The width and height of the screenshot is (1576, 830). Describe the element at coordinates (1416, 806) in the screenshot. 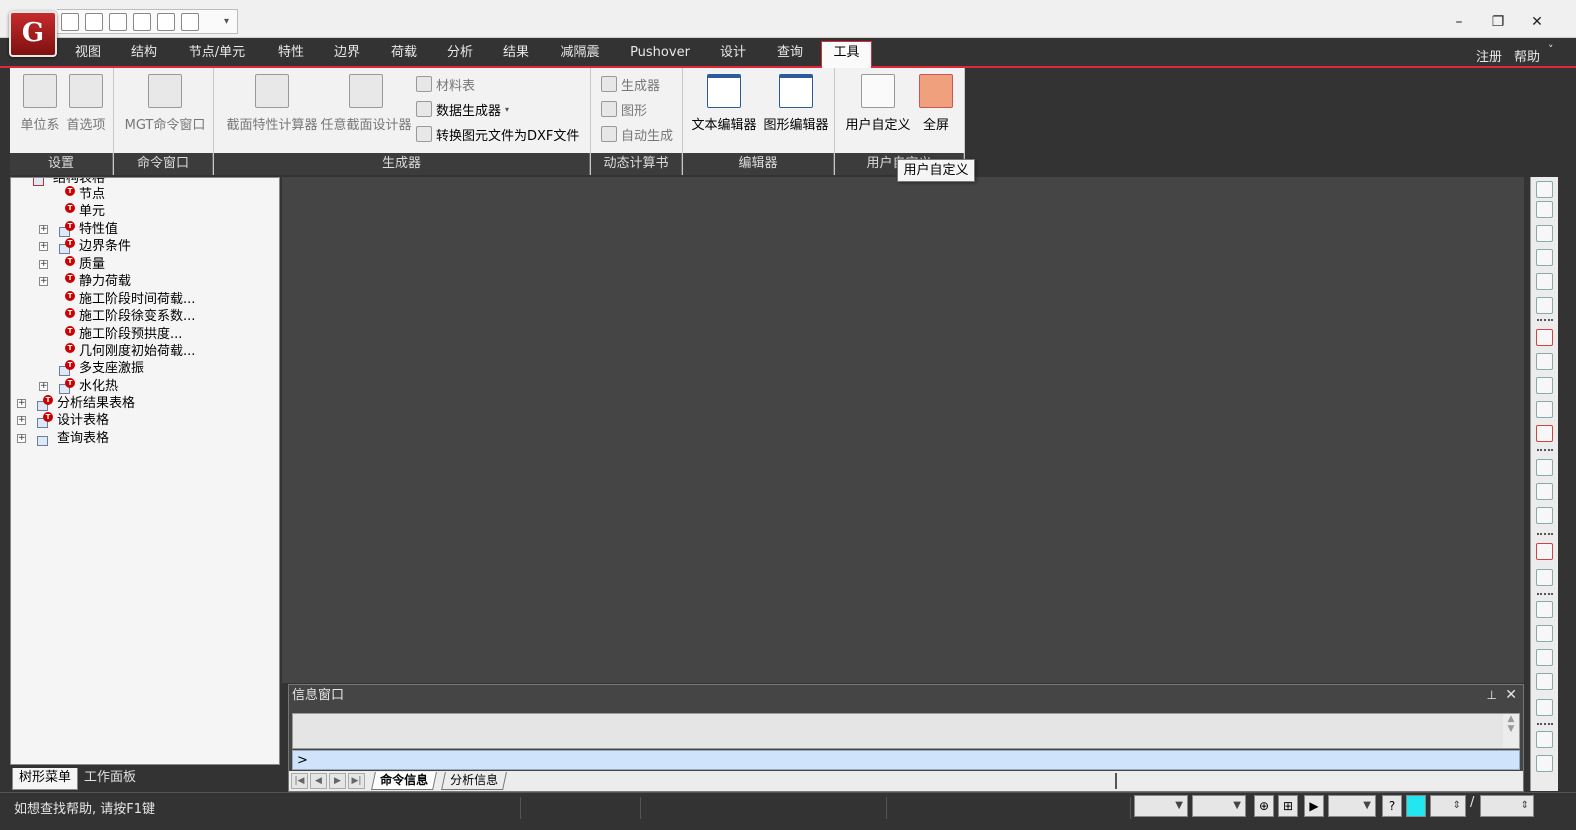

I see `color-swatch` at that location.